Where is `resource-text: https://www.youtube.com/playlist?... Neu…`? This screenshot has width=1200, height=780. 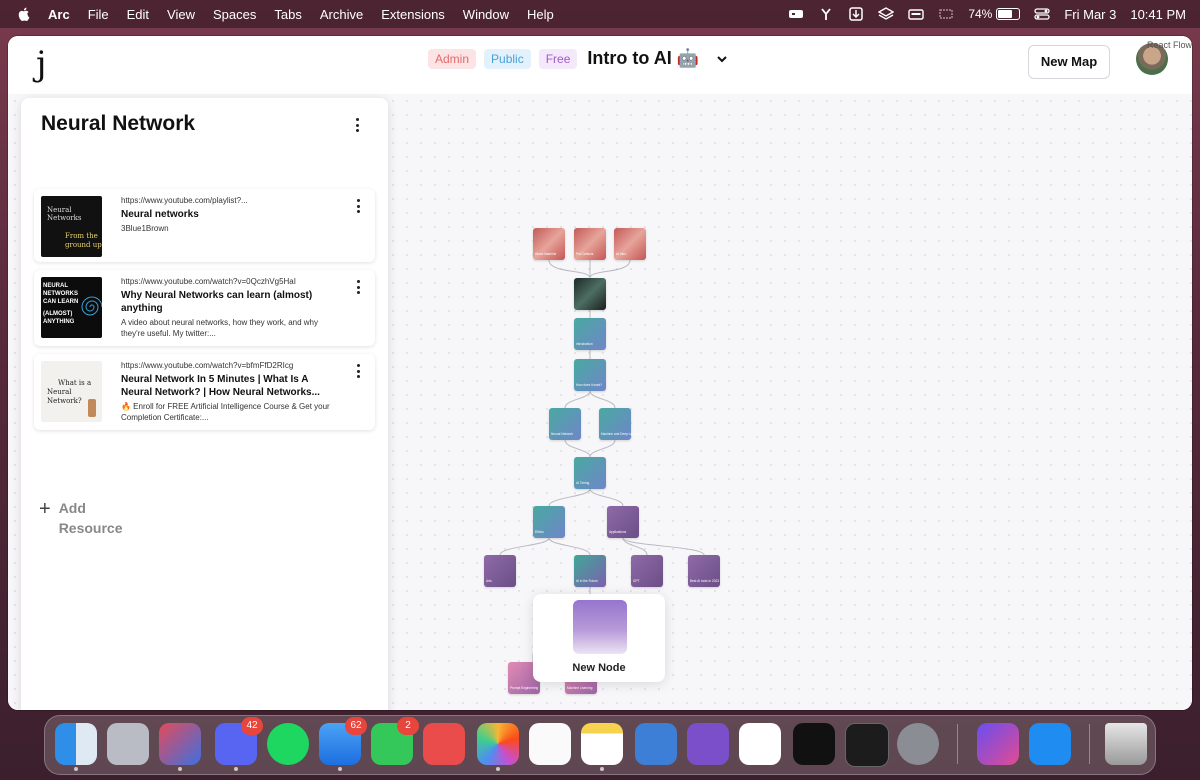
resource-text: https://www.youtube.com/playlist?... Neu… is located at coordinates (231, 215).